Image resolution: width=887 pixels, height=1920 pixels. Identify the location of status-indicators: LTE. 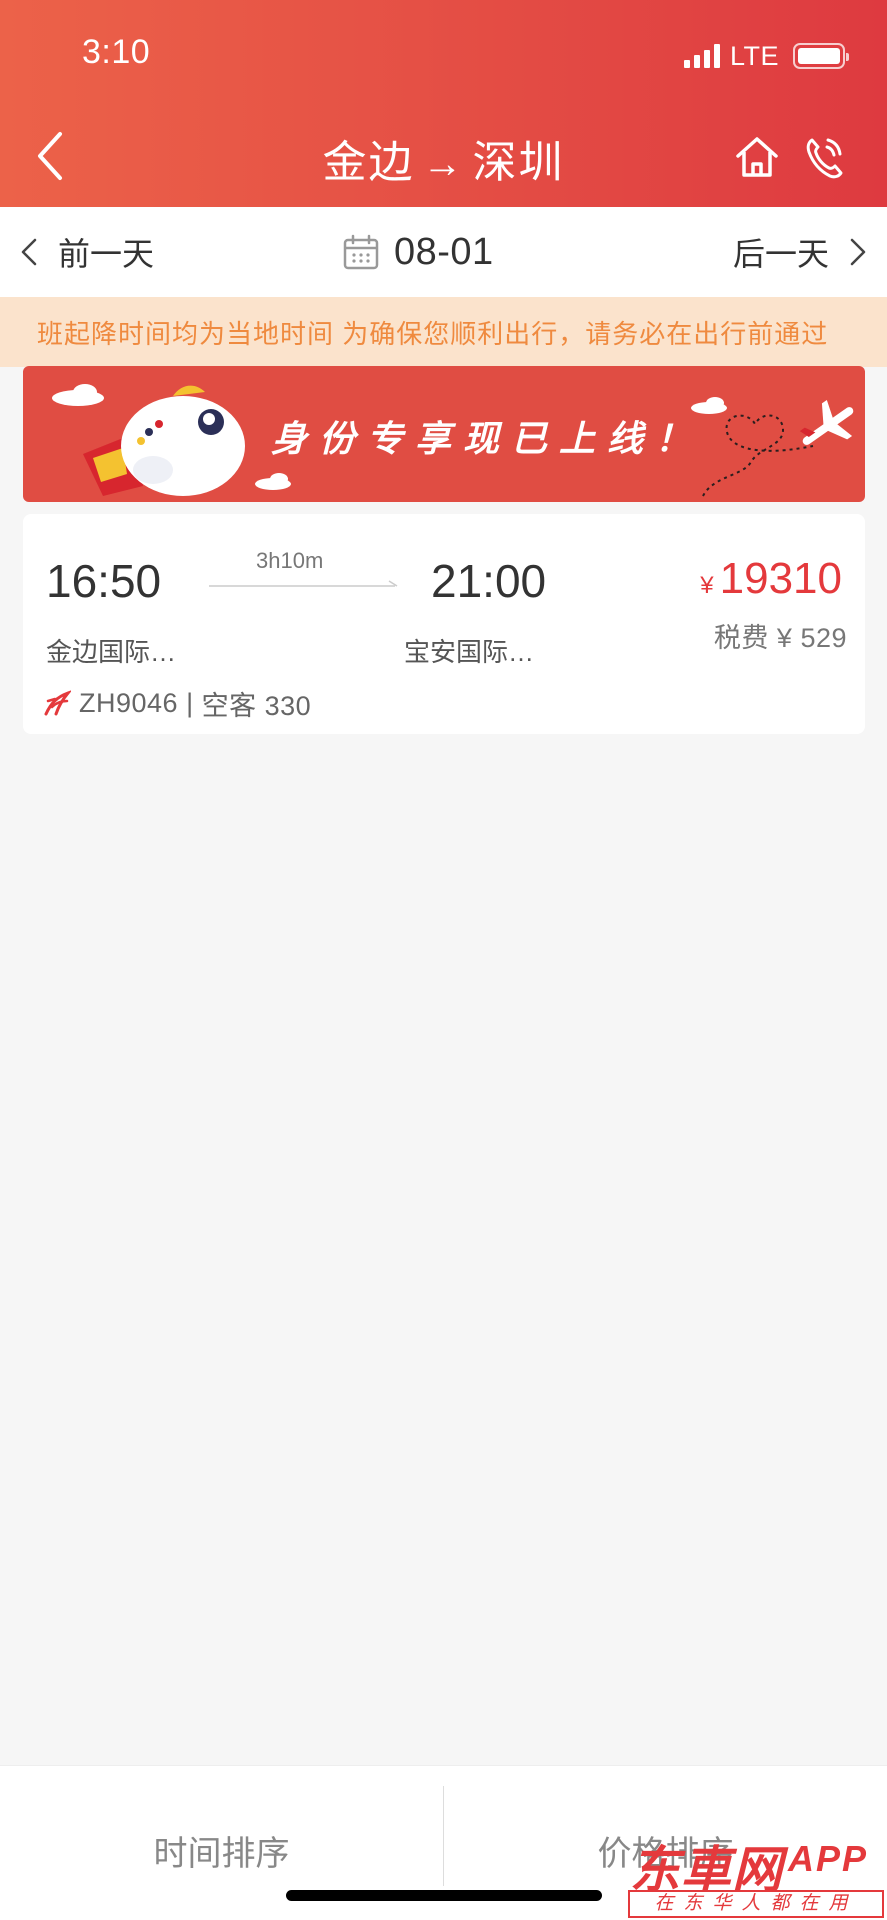
(766, 56).